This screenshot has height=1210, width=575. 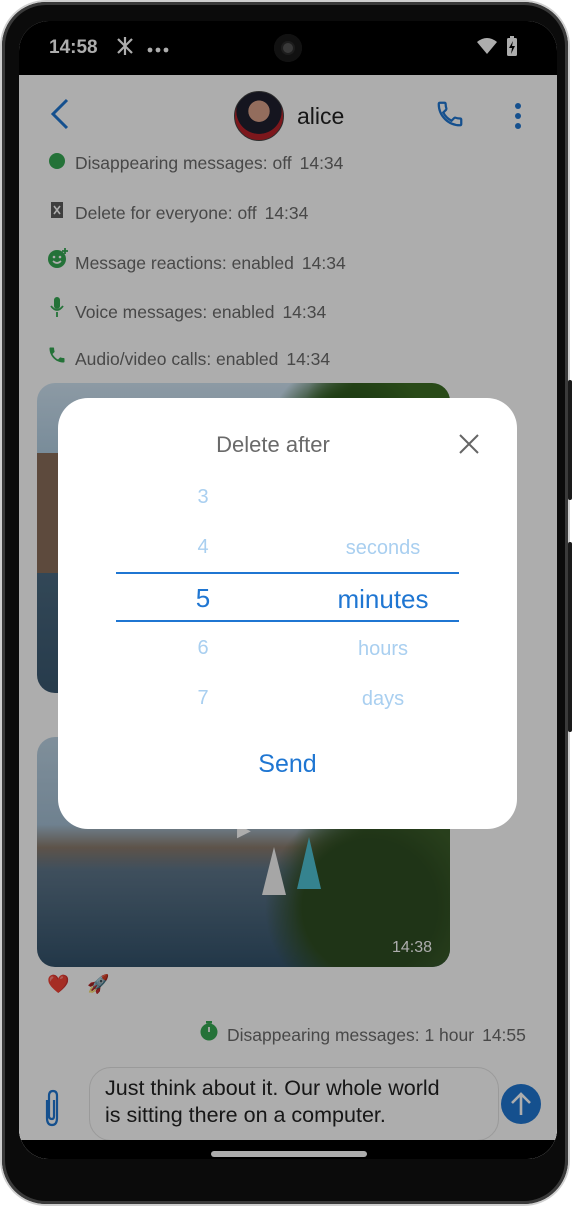 I want to click on volume-button, so click(x=570, y=637).